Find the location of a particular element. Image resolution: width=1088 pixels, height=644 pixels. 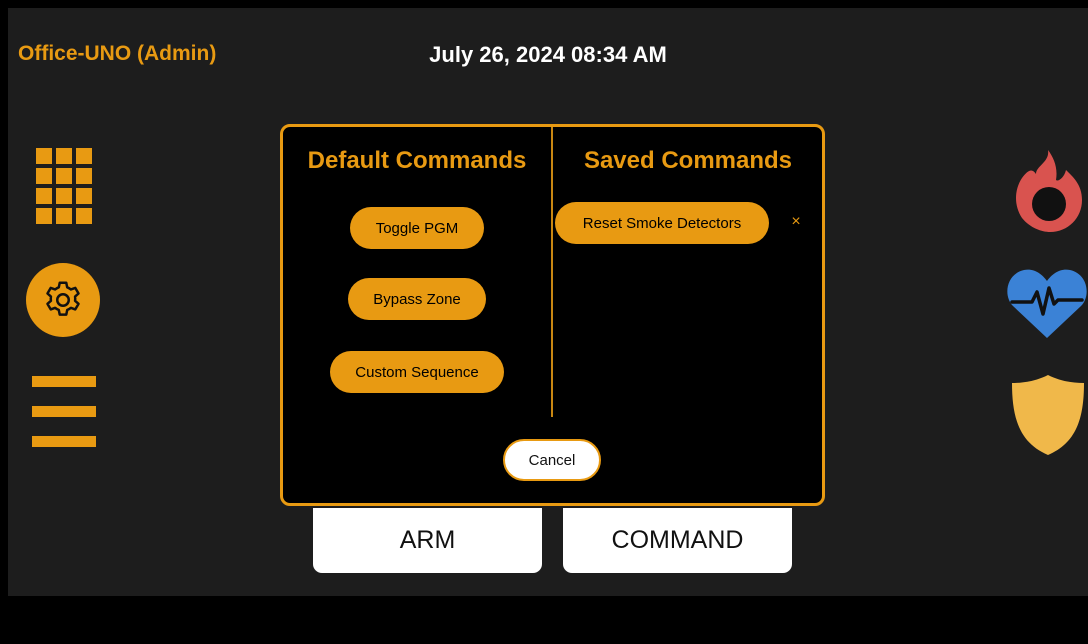

shield-icon is located at coordinates (1048, 415).